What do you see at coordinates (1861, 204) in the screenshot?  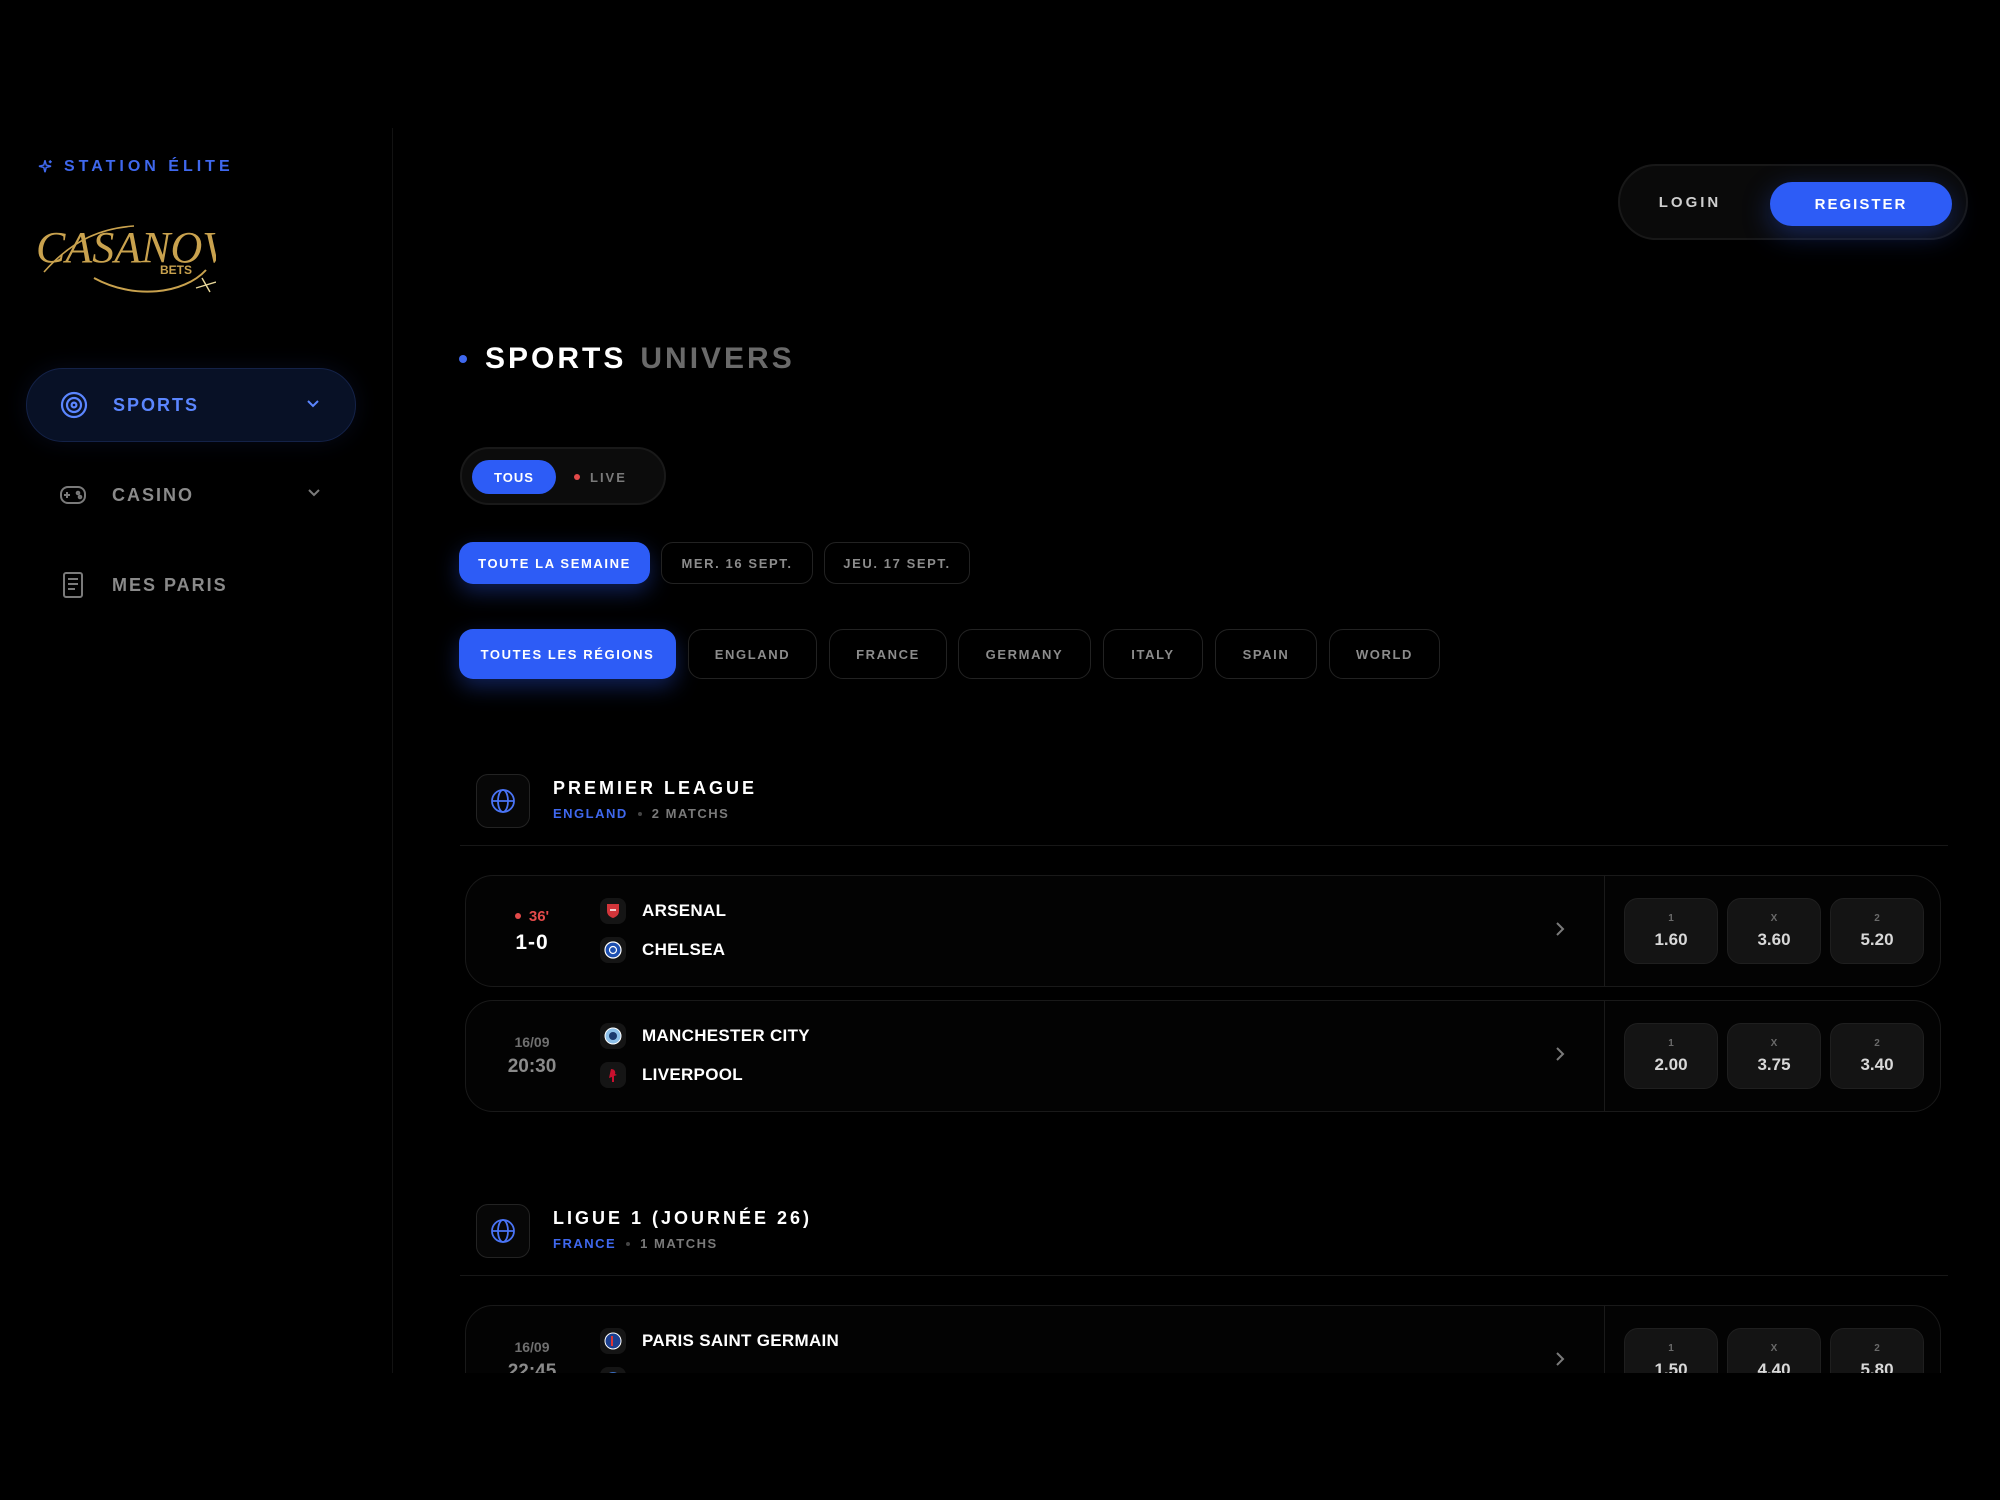 I see `register-button: REGISTER` at bounding box center [1861, 204].